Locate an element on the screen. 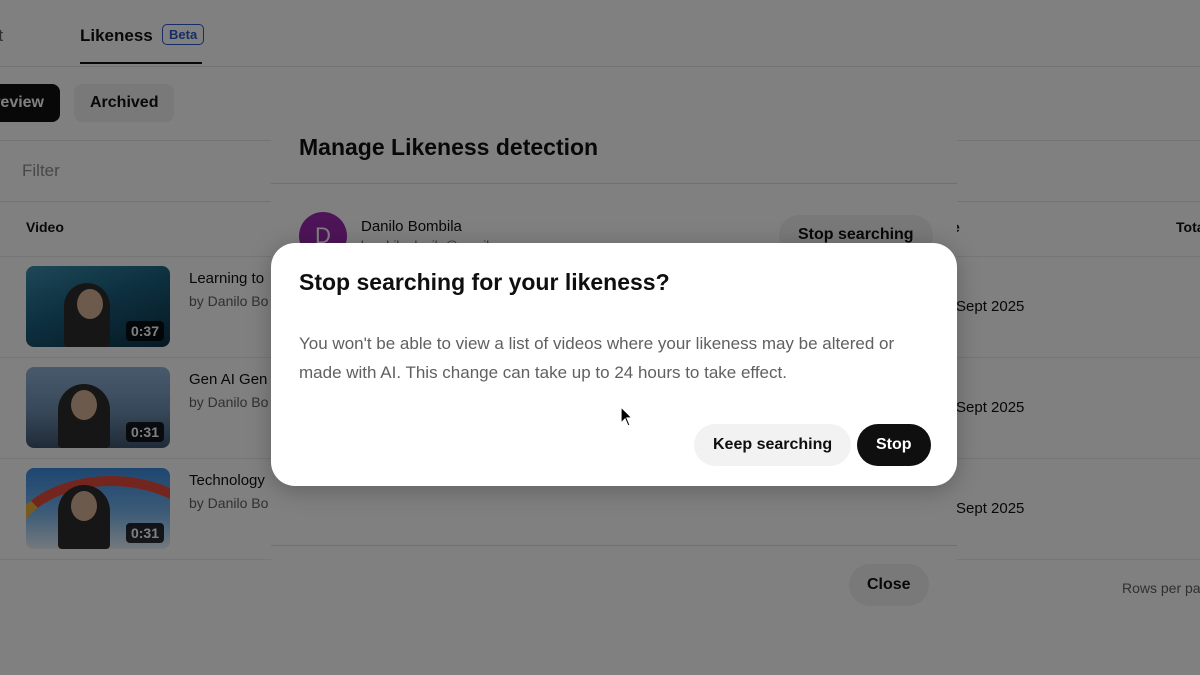 This screenshot has height=675, width=1200. column-header-total: Tota is located at coordinates (1188, 227).